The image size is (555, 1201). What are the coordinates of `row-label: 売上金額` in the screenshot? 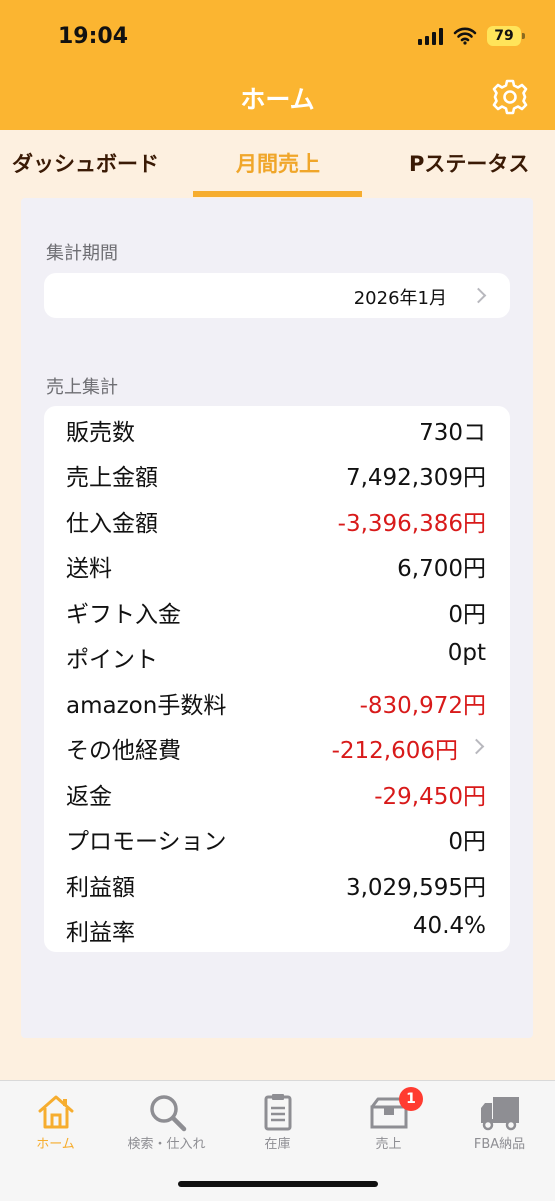 It's located at (112, 478).